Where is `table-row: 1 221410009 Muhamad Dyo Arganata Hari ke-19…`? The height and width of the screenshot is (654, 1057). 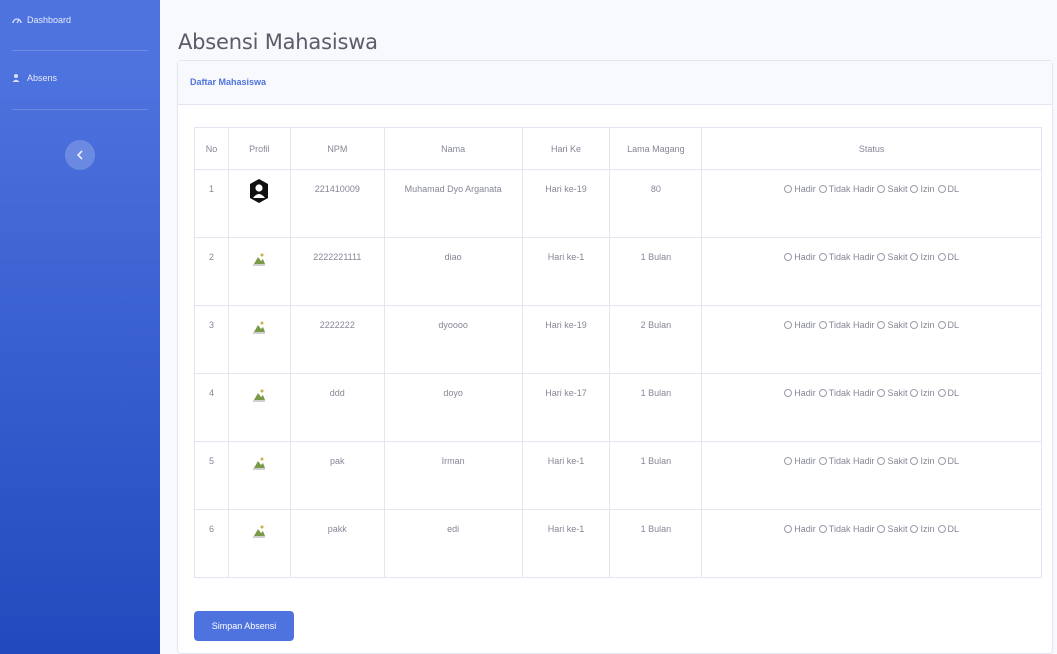 table-row: 1 221410009 Muhamad Dyo Arganata Hari ke-19… is located at coordinates (618, 203).